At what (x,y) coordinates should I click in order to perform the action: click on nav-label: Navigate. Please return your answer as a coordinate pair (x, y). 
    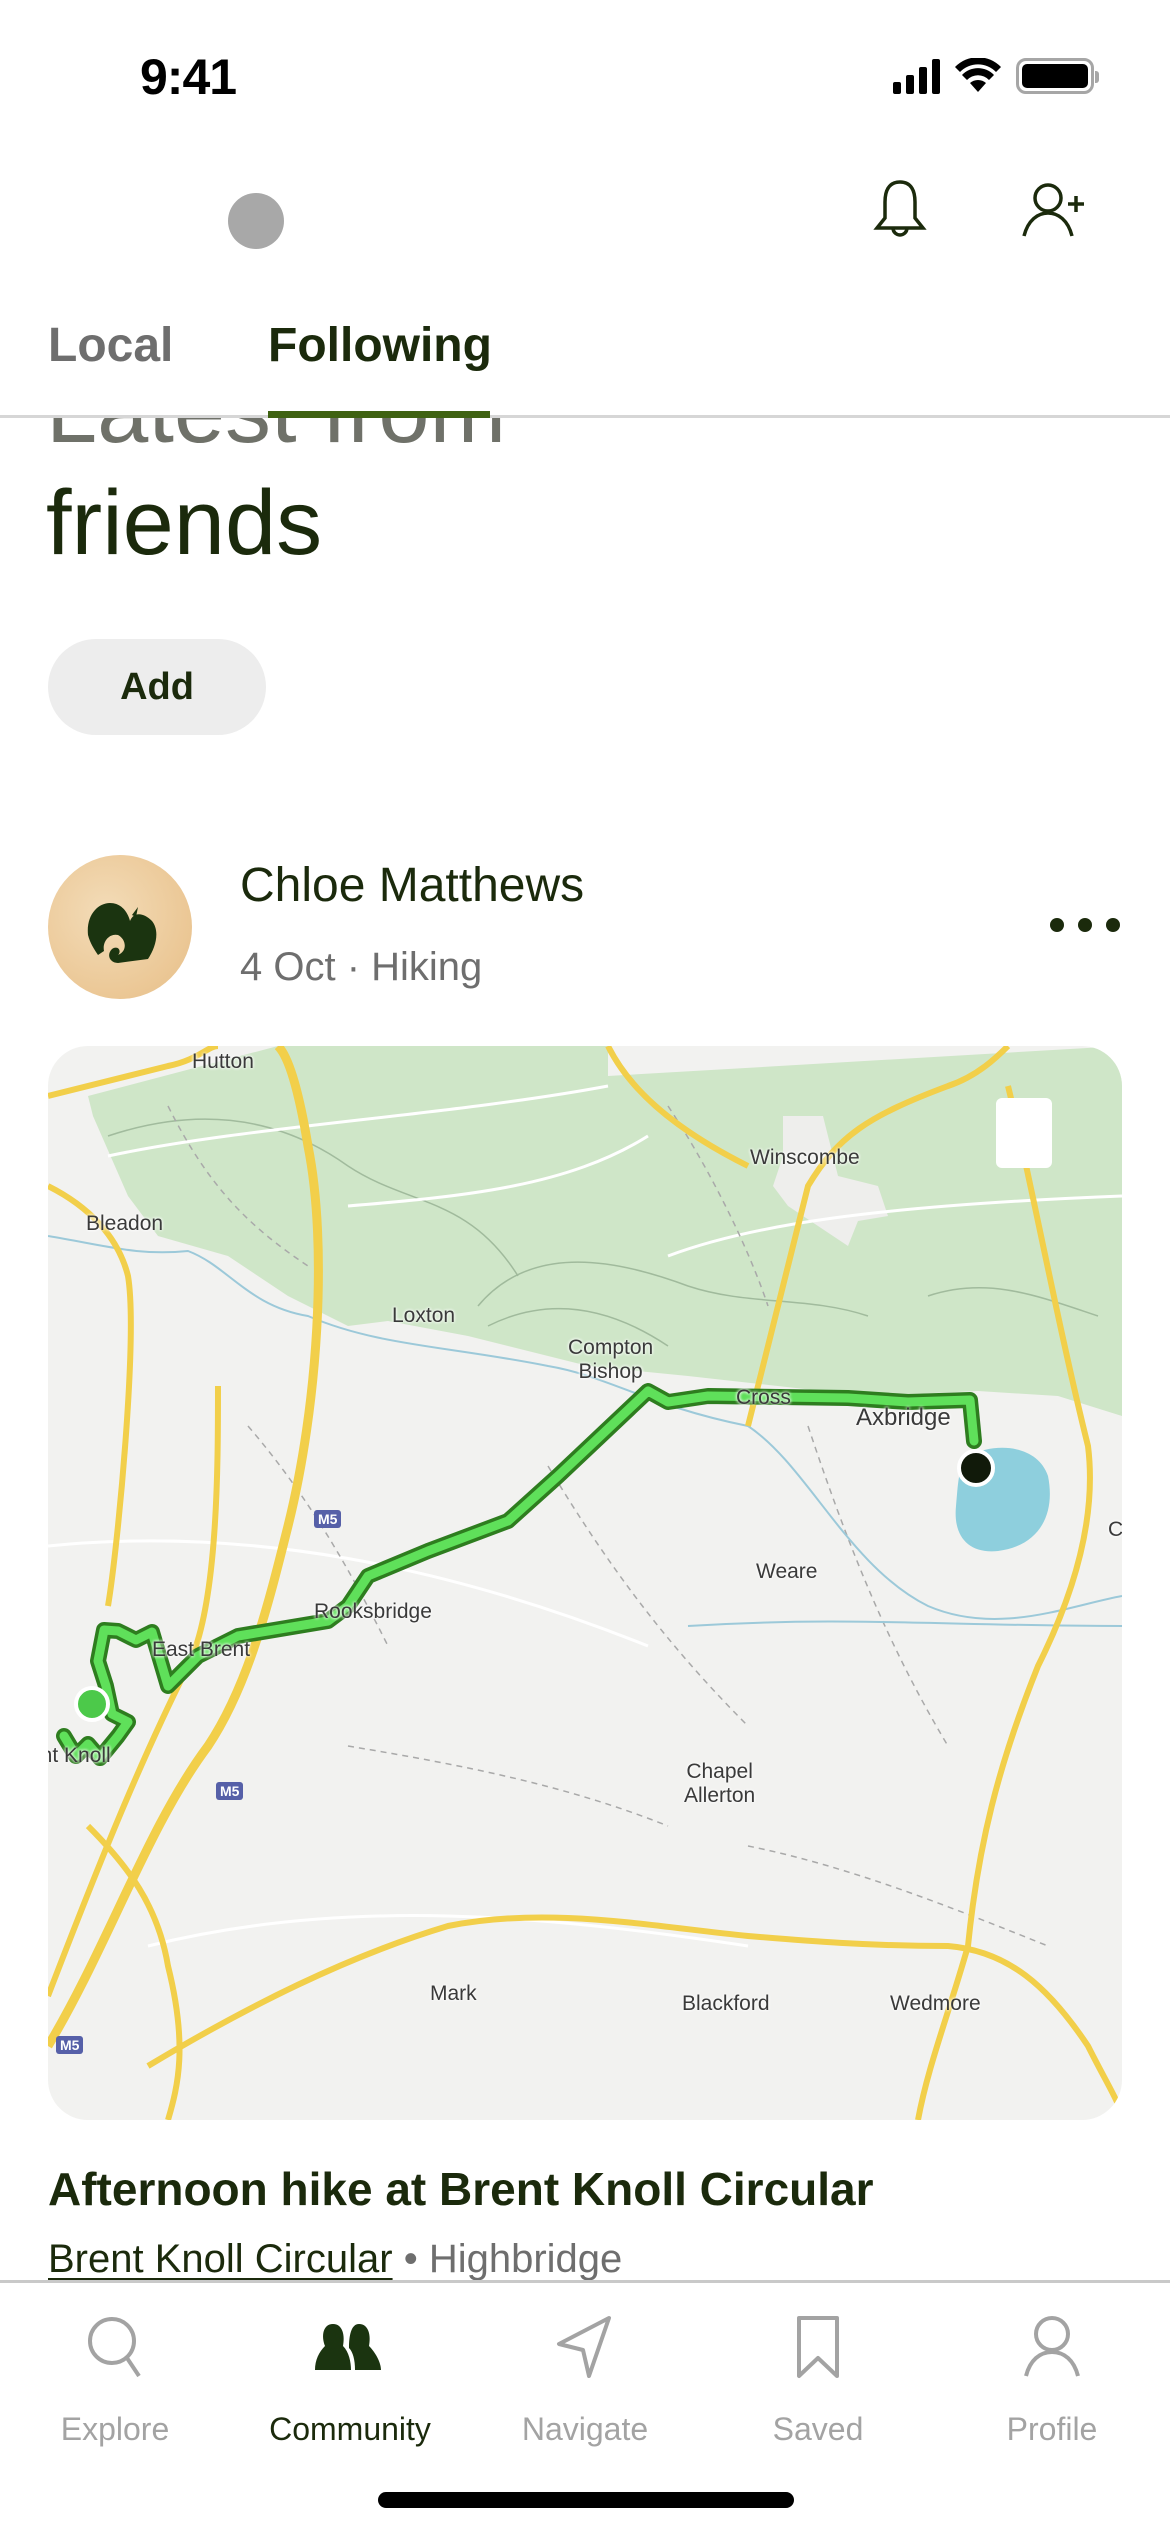
    Looking at the image, I should click on (585, 2429).